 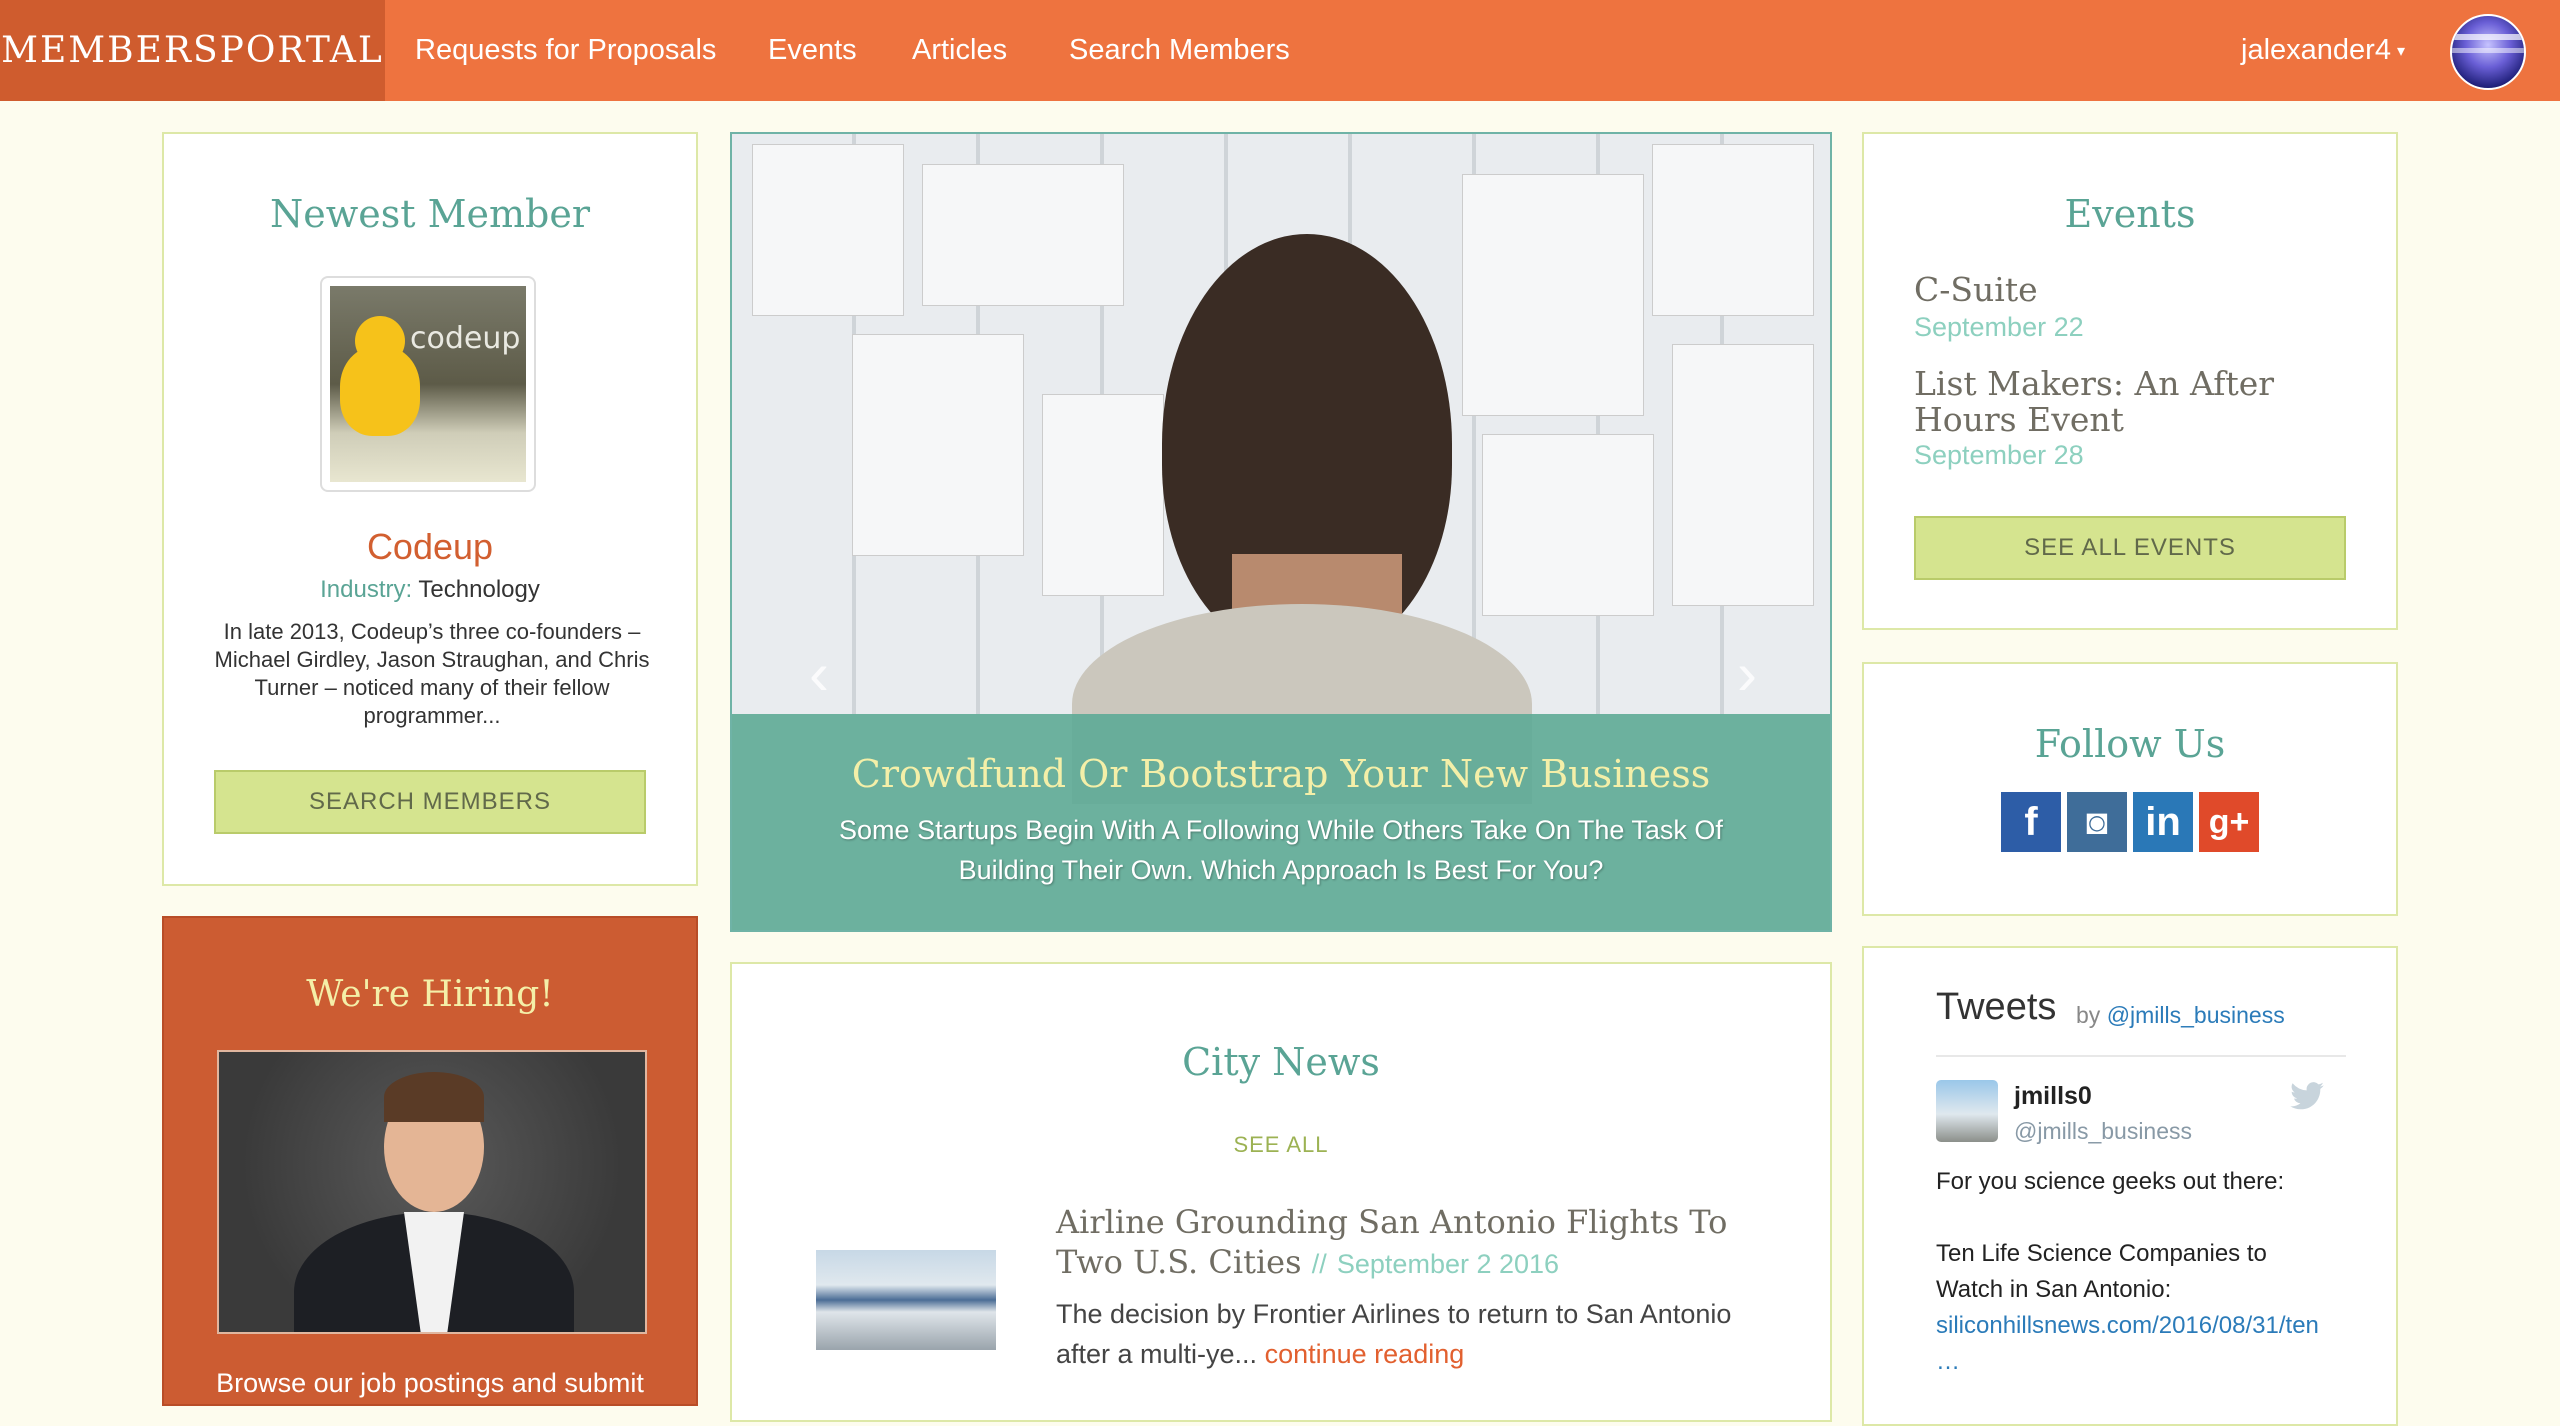 I want to click on tweet-link: siliconhillsnews.com/2016/08/31/ten, so click(x=2127, y=1326).